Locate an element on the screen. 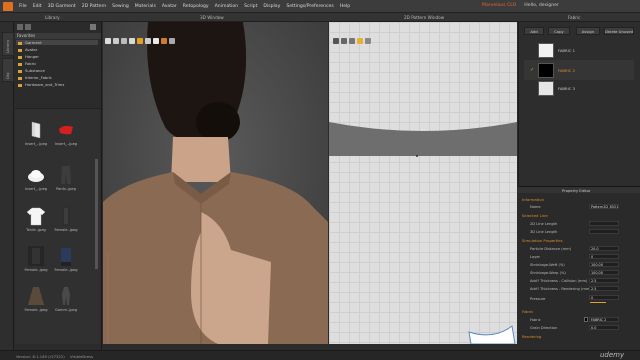 The width and height of the screenshot is (640, 360). menu-animation: Animation is located at coordinates (226, 6).